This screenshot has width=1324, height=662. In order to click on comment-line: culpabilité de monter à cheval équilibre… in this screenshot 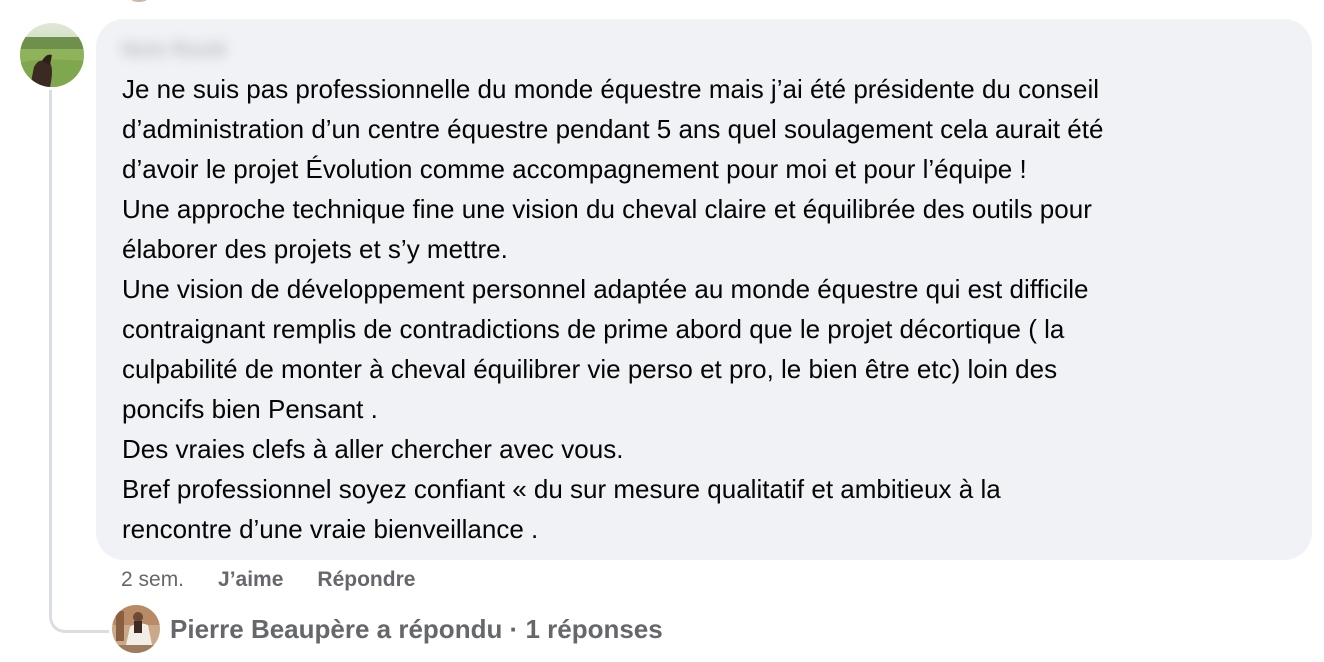, I will do `click(590, 369)`.